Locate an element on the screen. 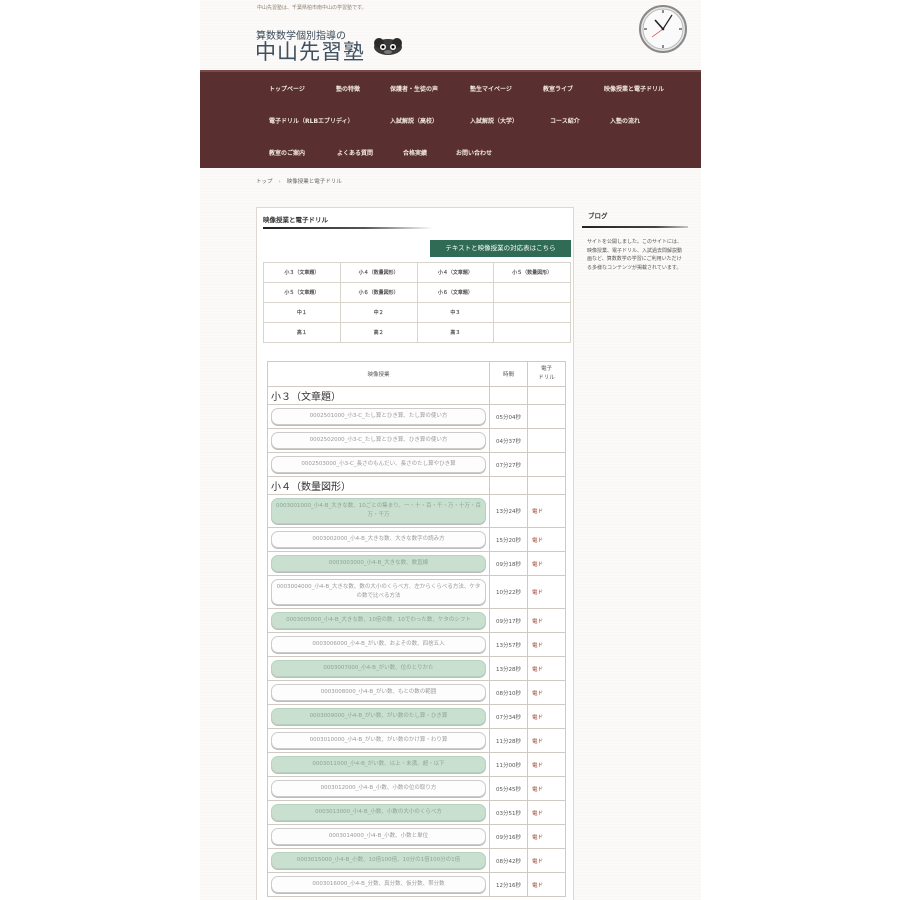 This screenshot has width=900, height=900. grade-link: 小５（文章題） is located at coordinates (302, 292).